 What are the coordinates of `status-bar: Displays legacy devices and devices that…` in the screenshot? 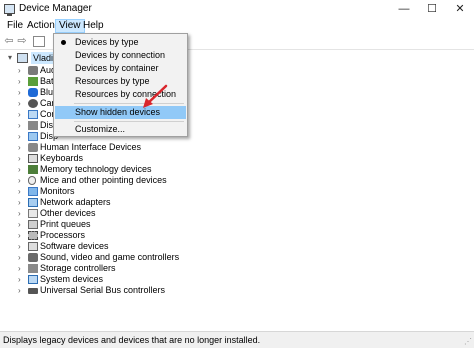 It's located at (237, 339).